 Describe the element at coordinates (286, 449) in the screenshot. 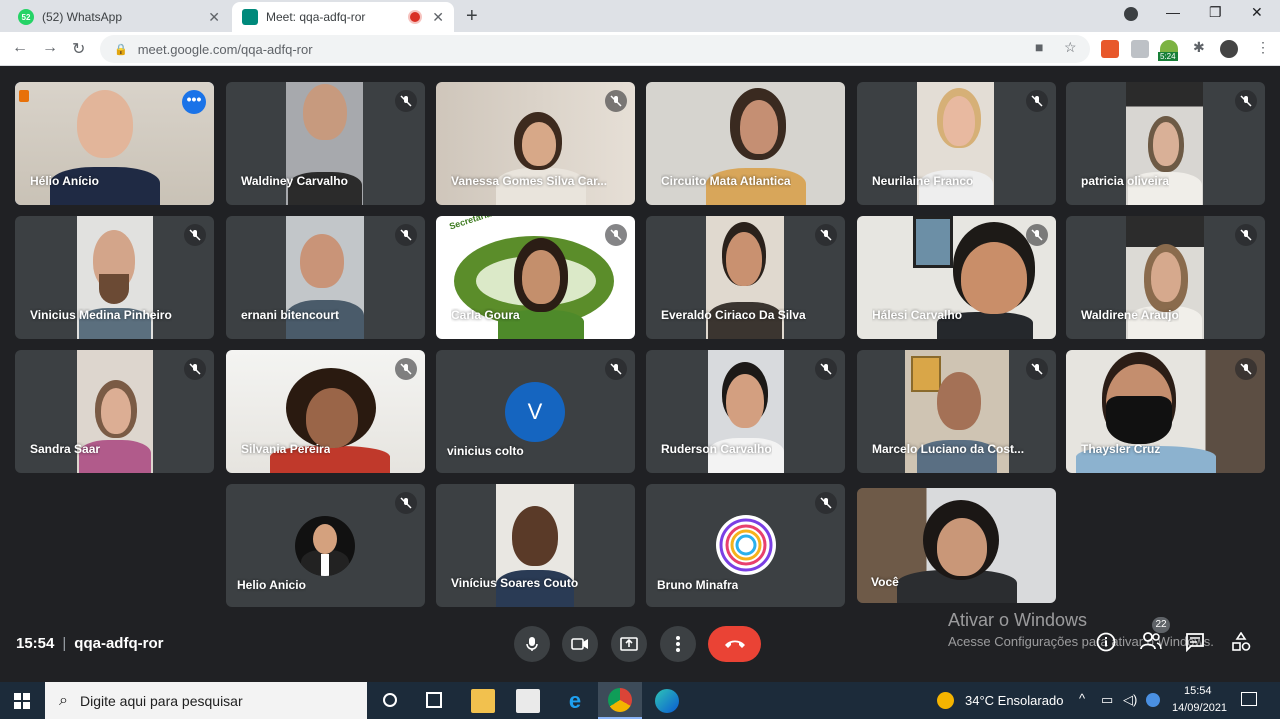

I see `participant-name: Silvania Pereira` at that location.